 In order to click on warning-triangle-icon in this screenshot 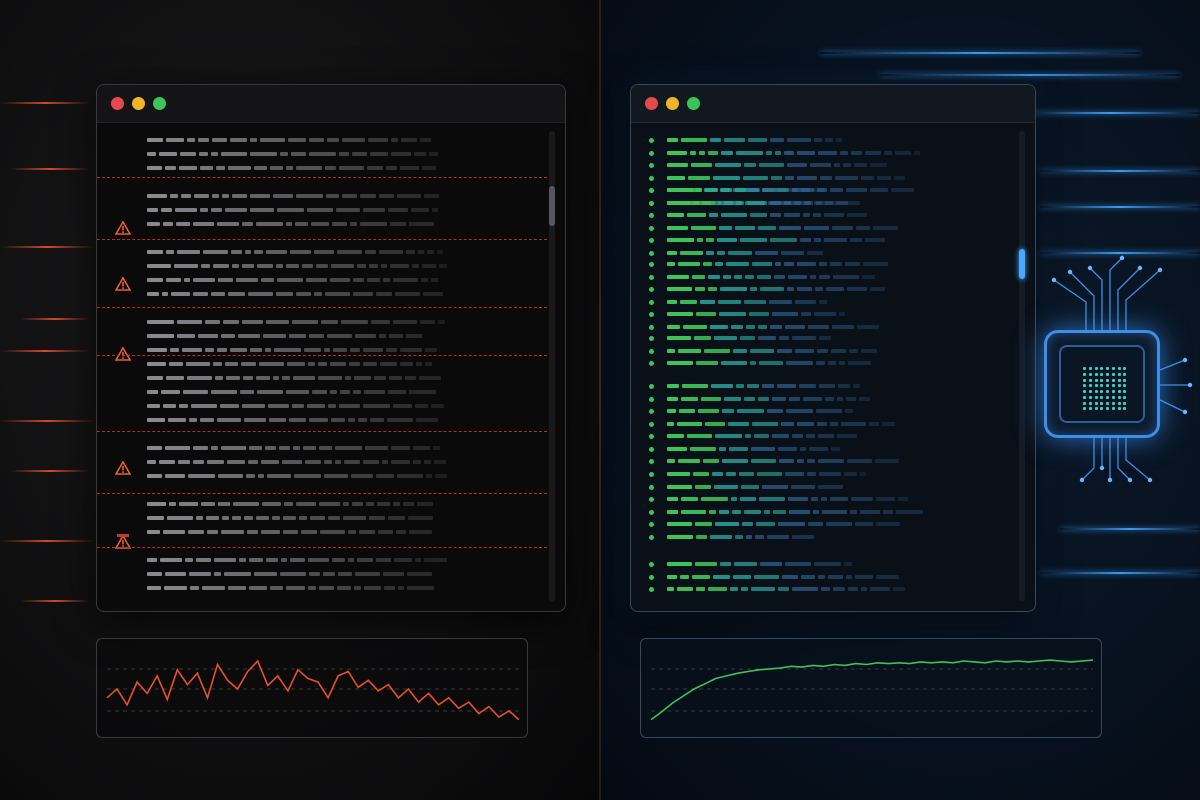, I will do `click(123, 284)`.